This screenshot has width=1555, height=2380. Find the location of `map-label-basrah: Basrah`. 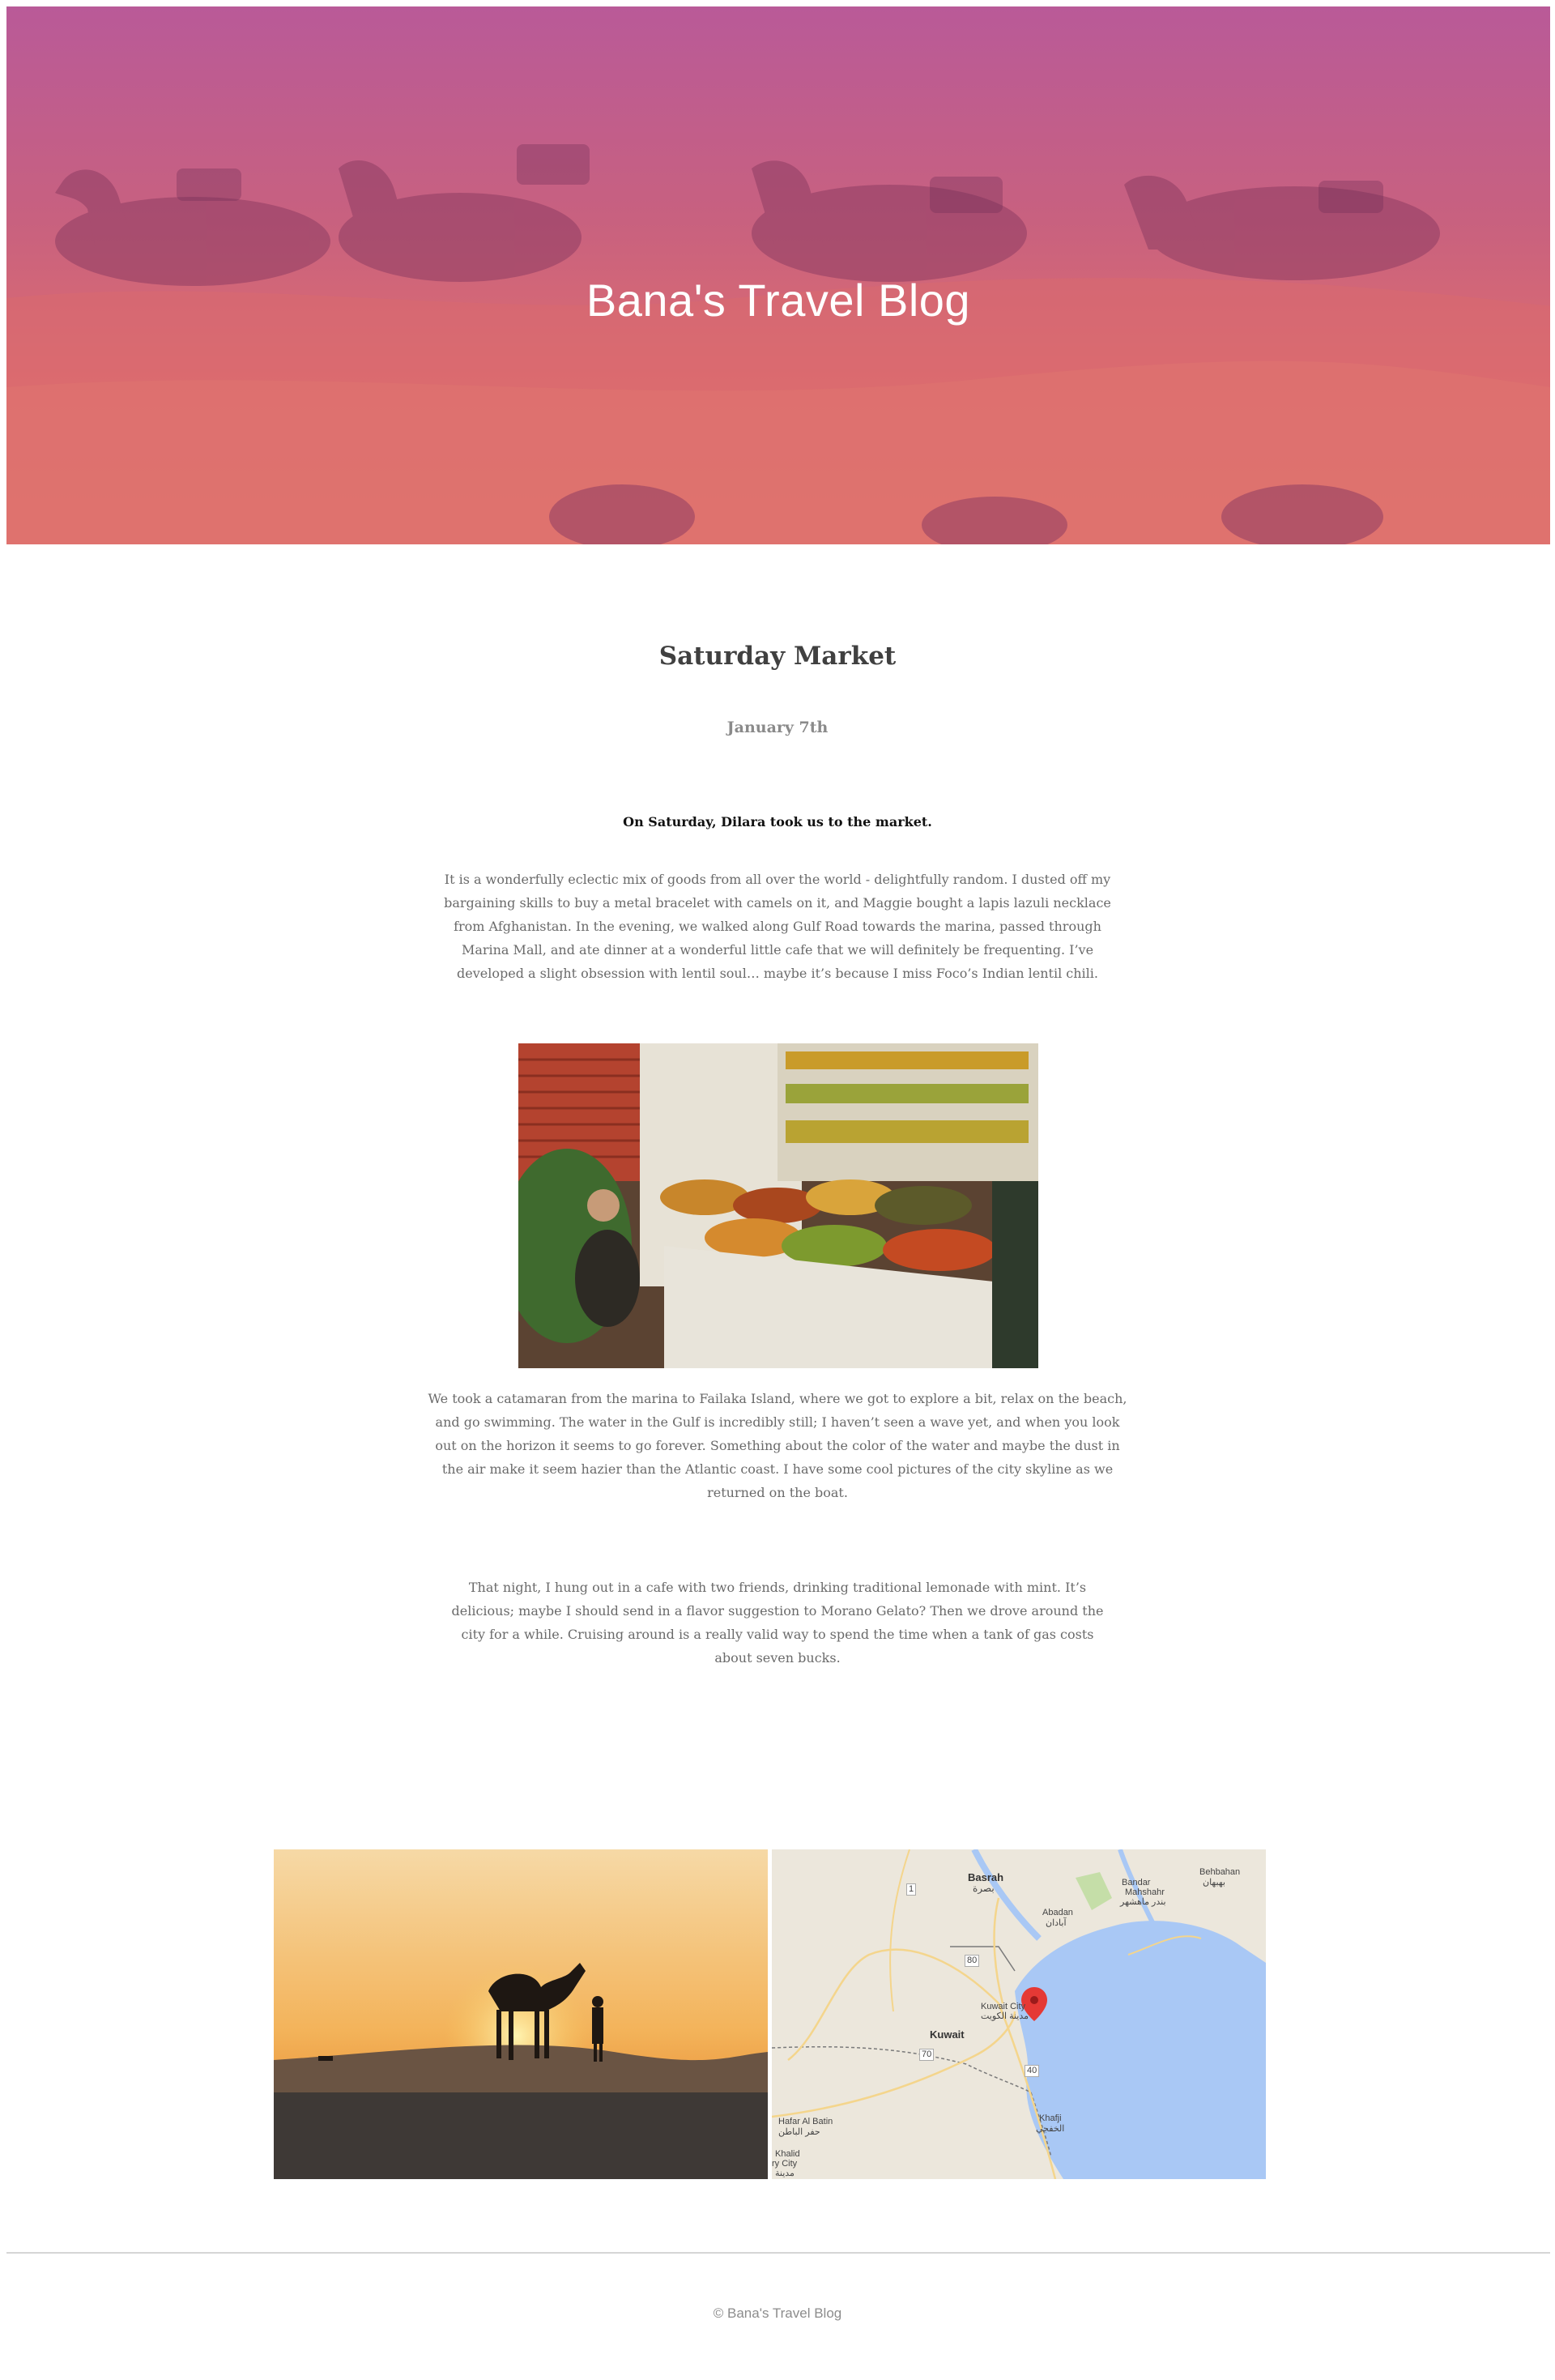

map-label-basrah: Basrah is located at coordinates (986, 1877).